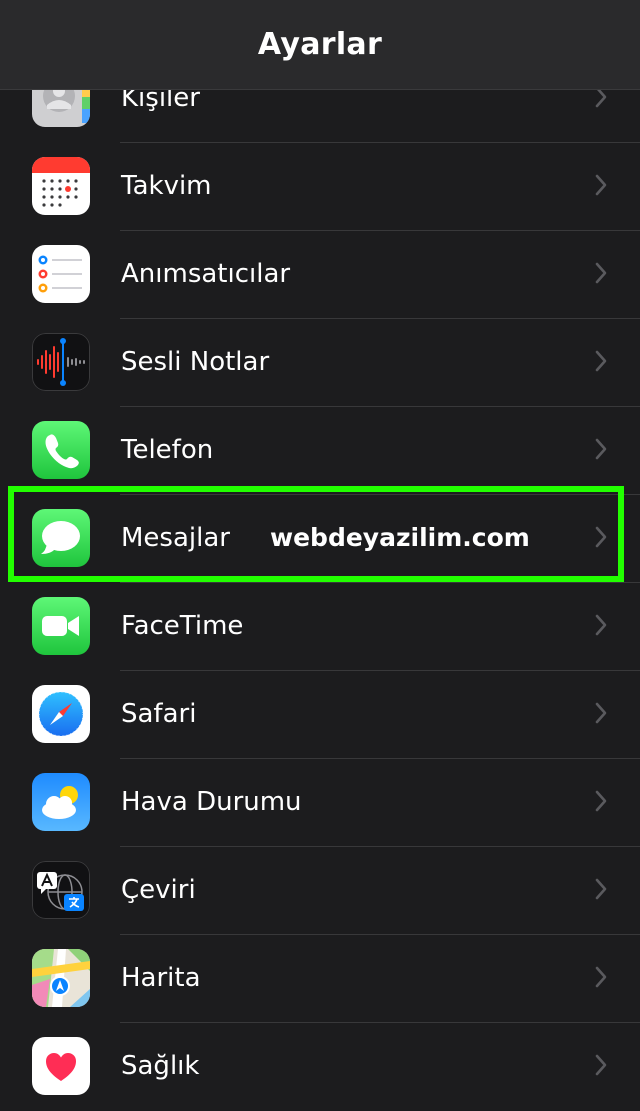 The height and width of the screenshot is (1111, 640). Describe the element at coordinates (161, 978) in the screenshot. I see `row-label: Harita` at that location.